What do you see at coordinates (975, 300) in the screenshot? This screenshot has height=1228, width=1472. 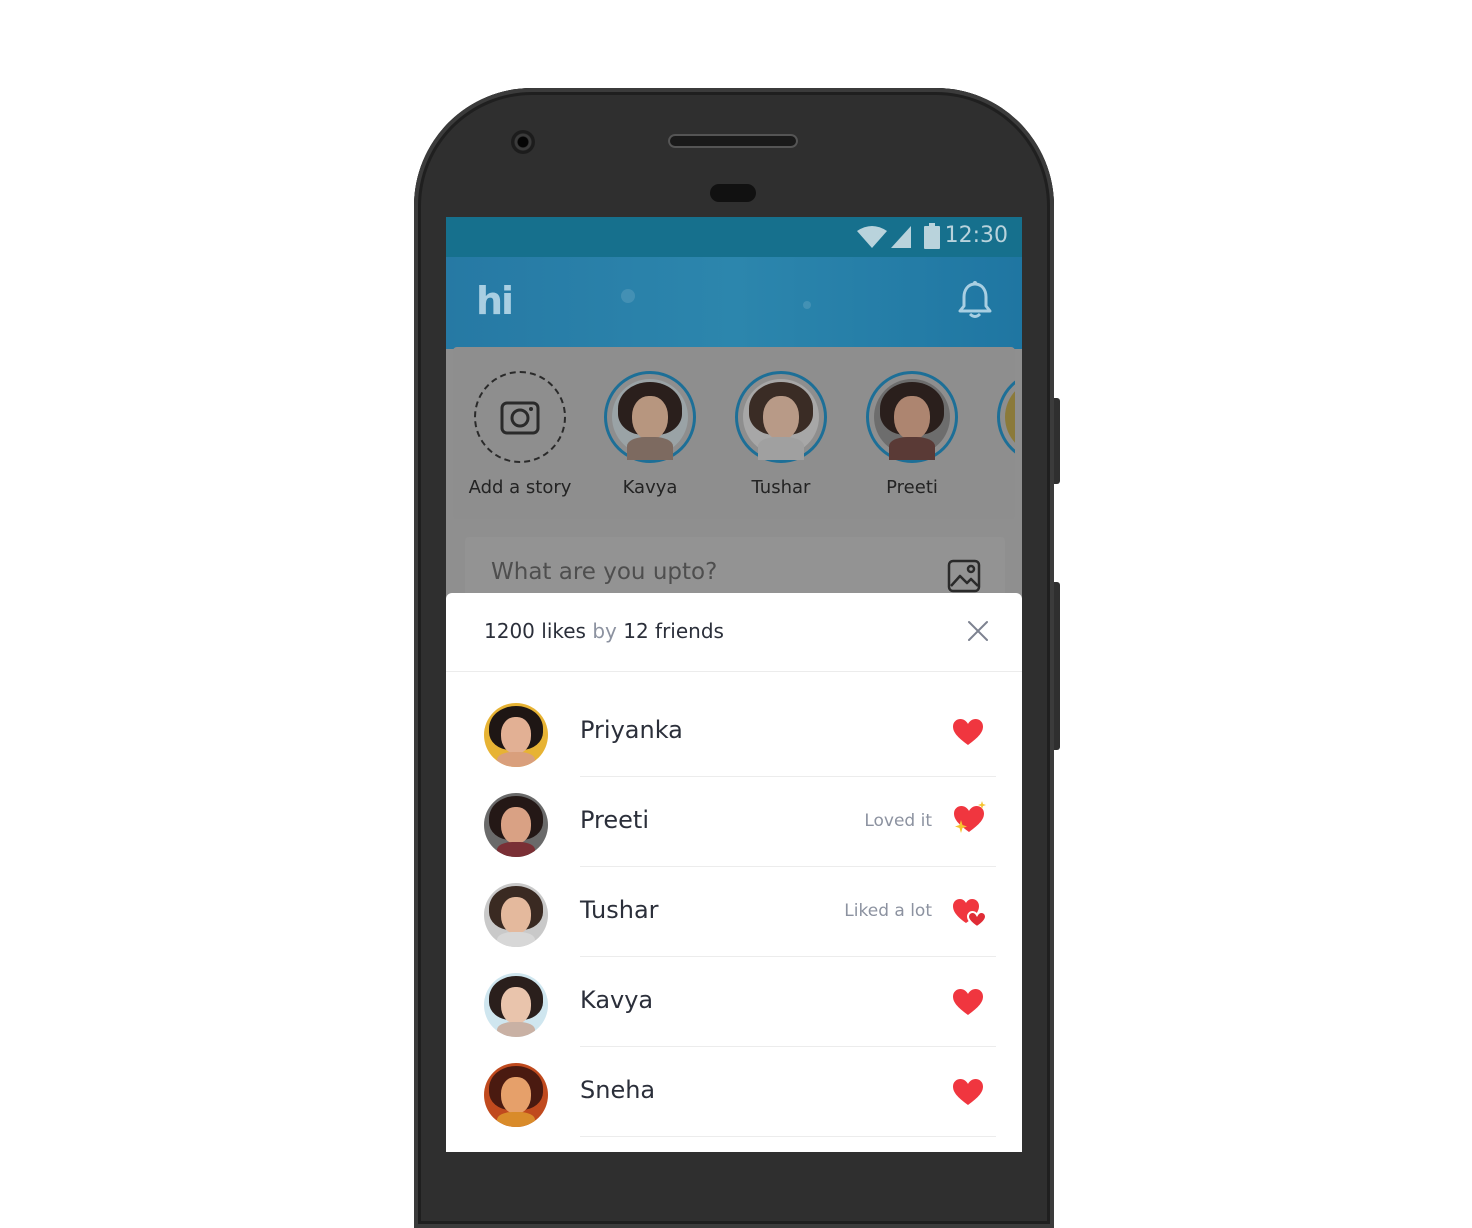 I see `bell-icon` at bounding box center [975, 300].